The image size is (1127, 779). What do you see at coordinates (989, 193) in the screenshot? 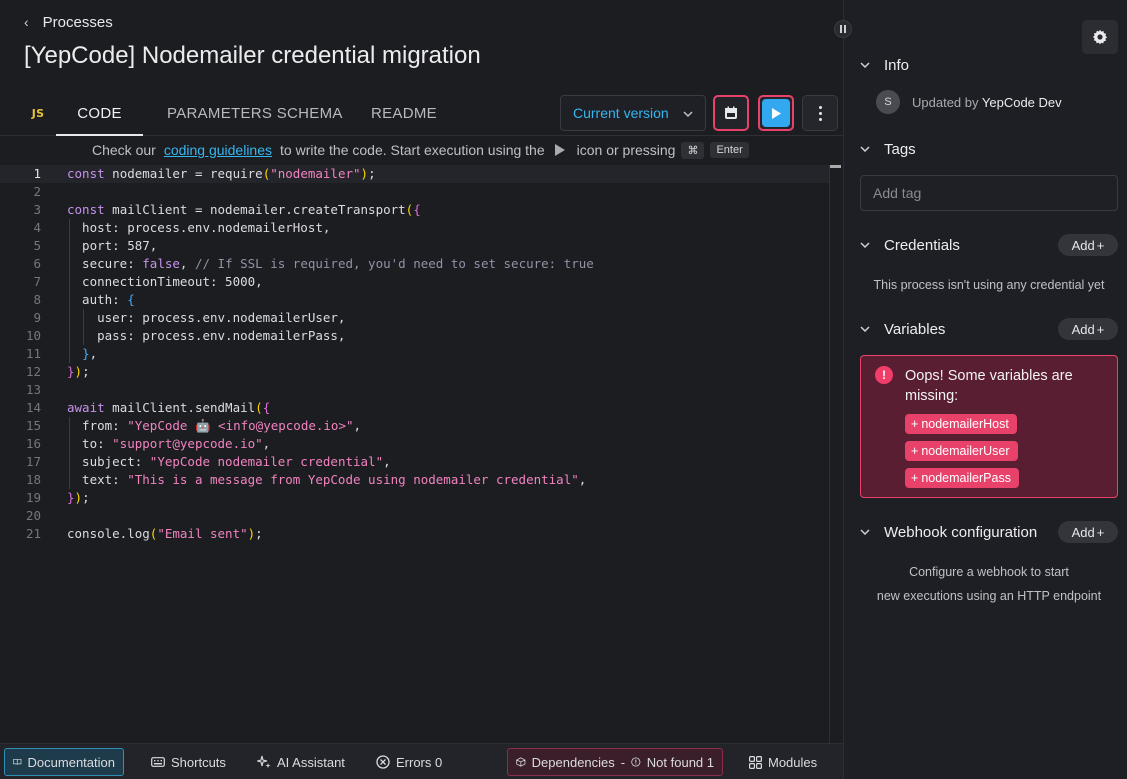
I see `add-tag-input` at bounding box center [989, 193].